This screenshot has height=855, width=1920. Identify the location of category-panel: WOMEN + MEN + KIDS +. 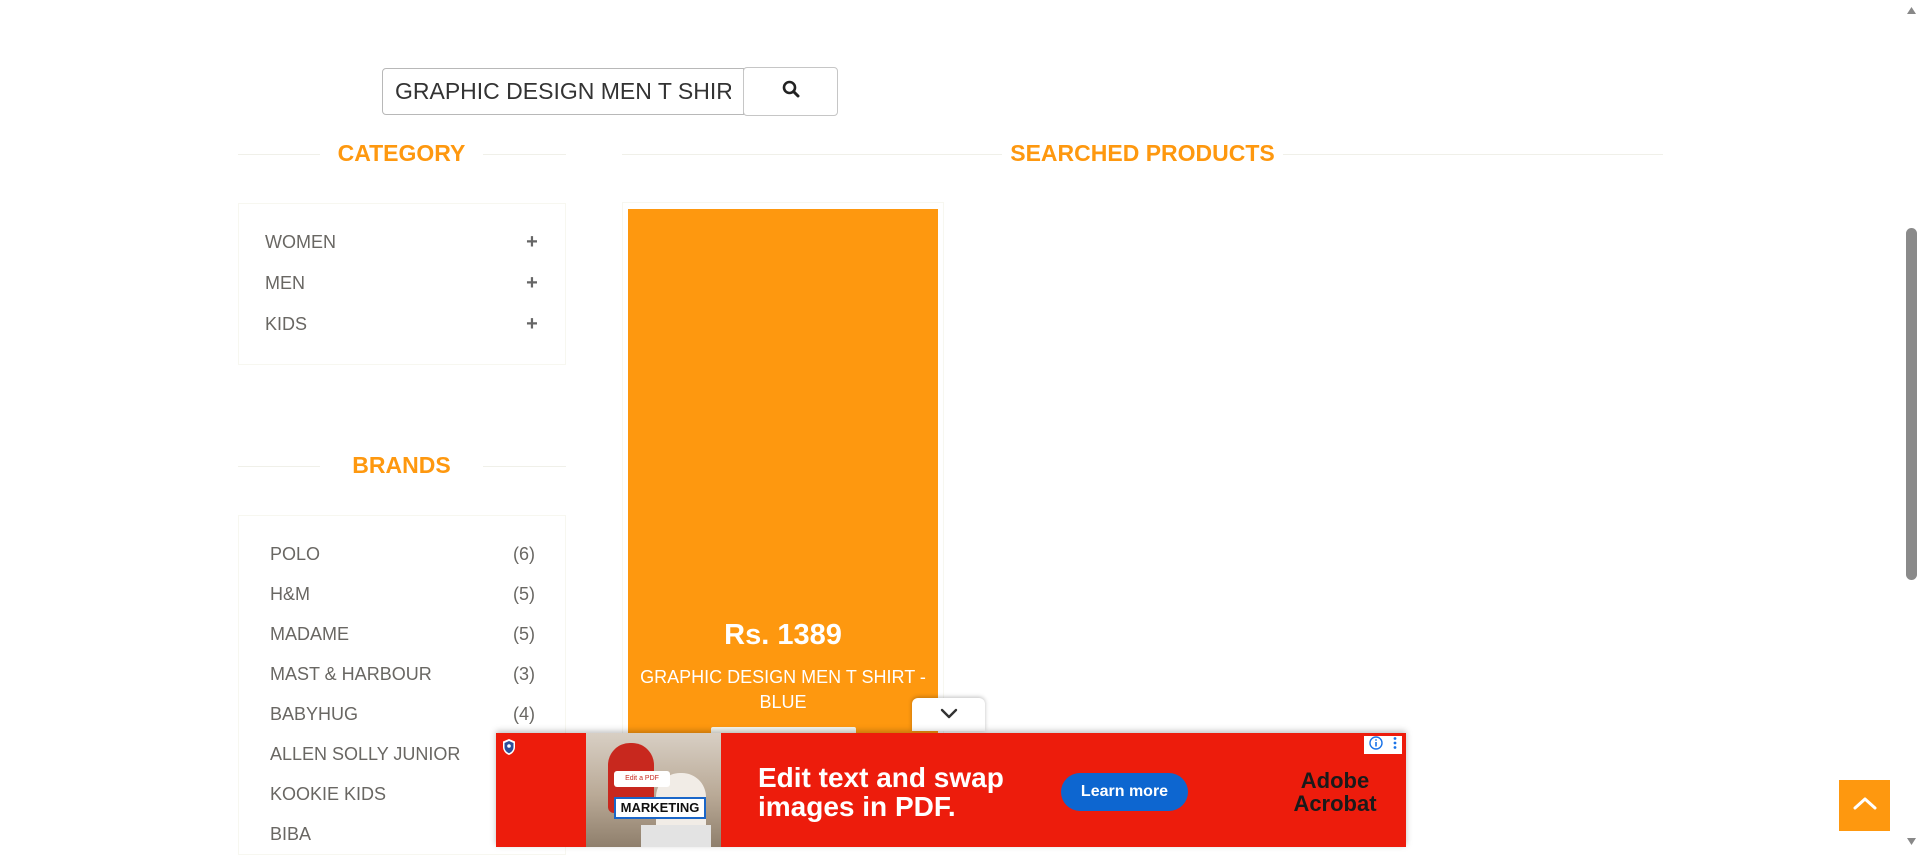
(402, 284).